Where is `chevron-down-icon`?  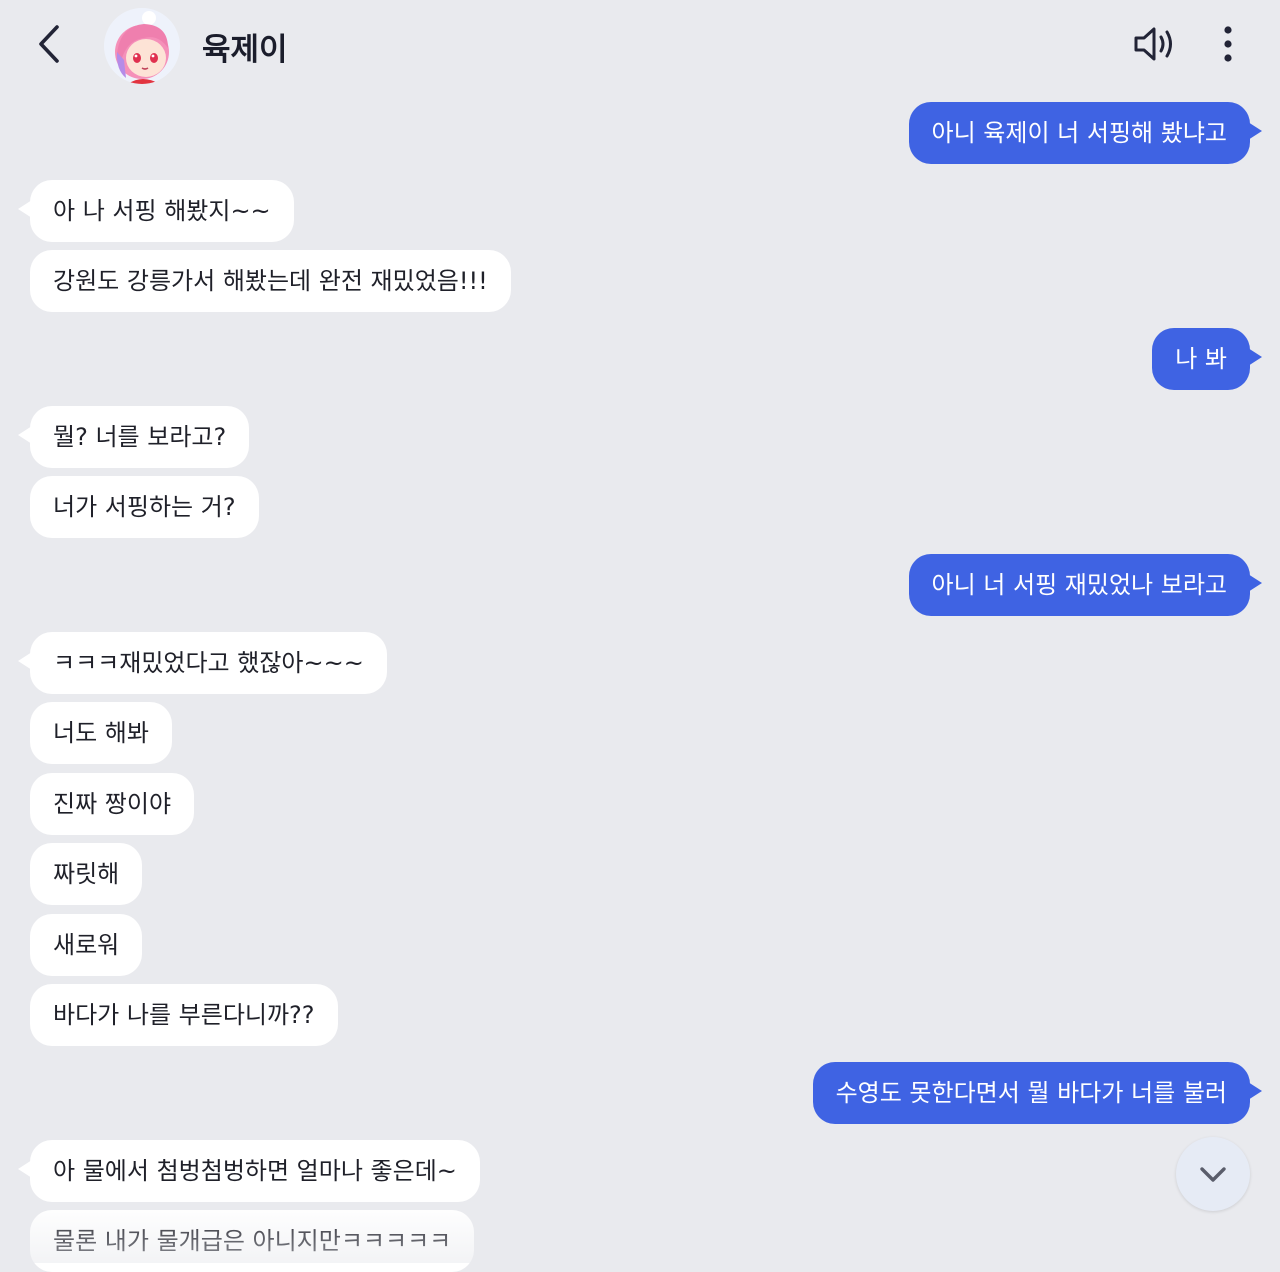
chevron-down-icon is located at coordinates (1213, 1174).